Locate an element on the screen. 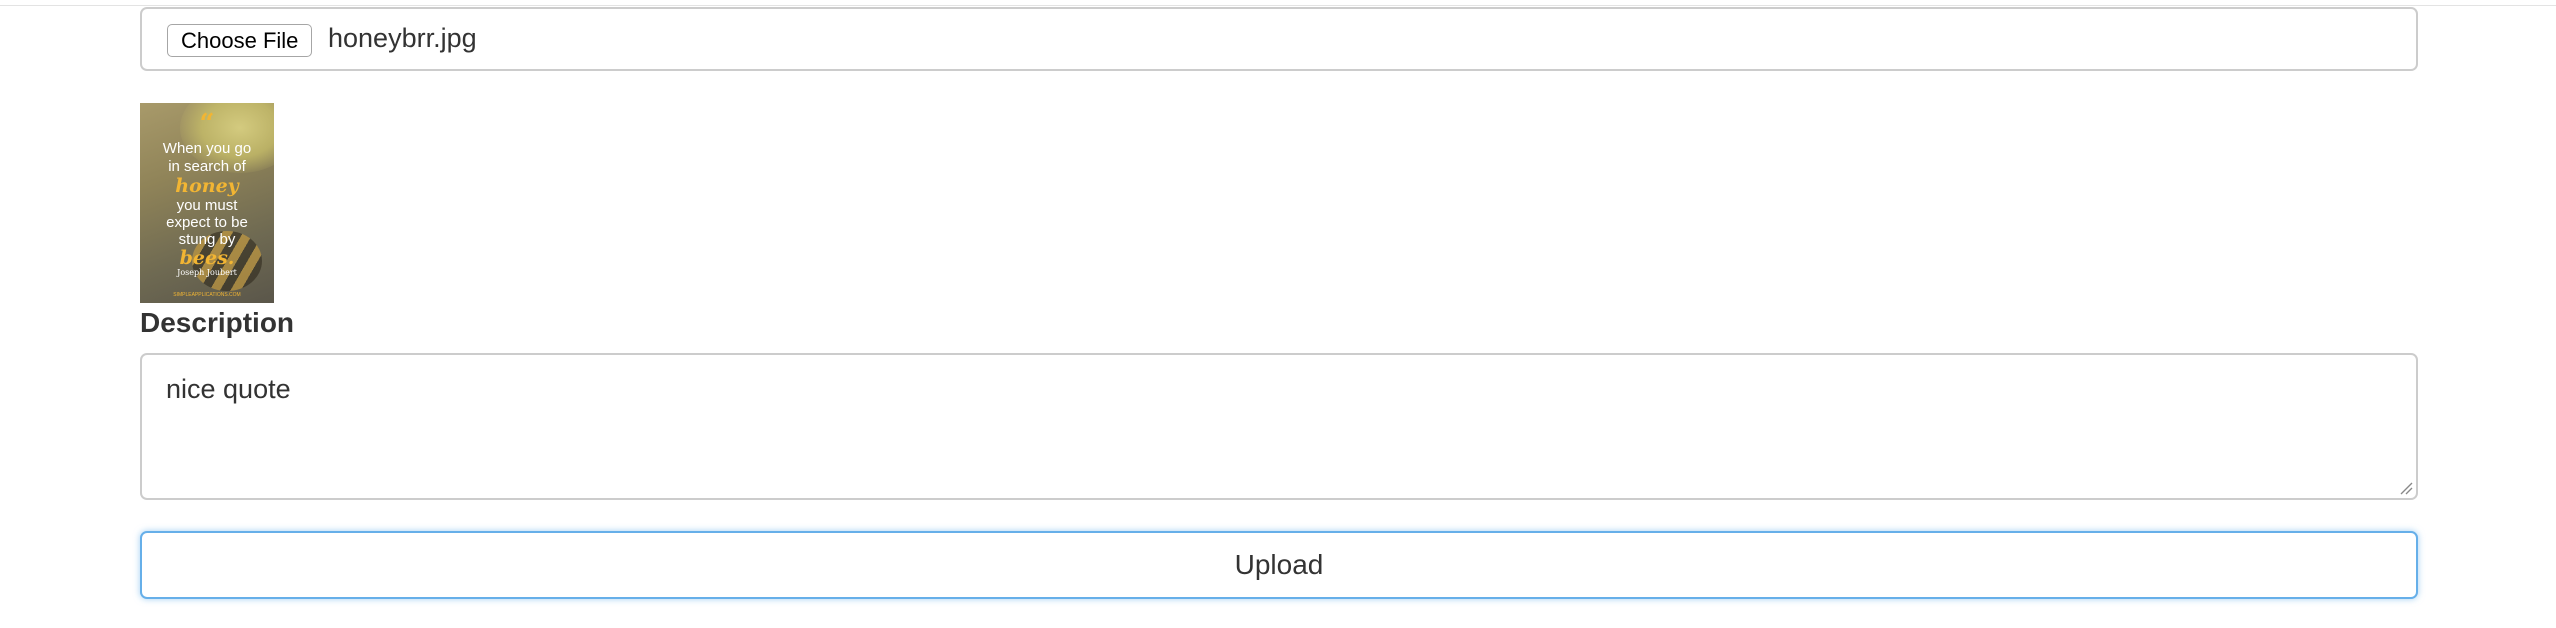 The image size is (2556, 628). quote-author: Joseph Joubert is located at coordinates (207, 272).